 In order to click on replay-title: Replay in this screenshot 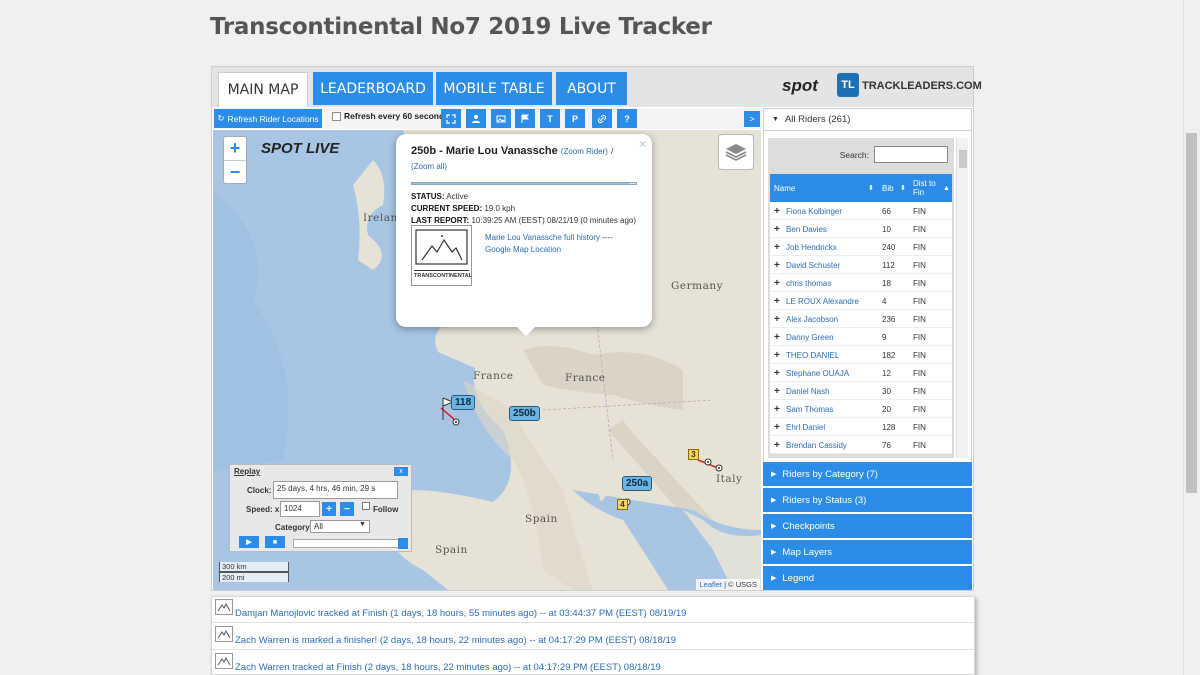, I will do `click(320, 471)`.